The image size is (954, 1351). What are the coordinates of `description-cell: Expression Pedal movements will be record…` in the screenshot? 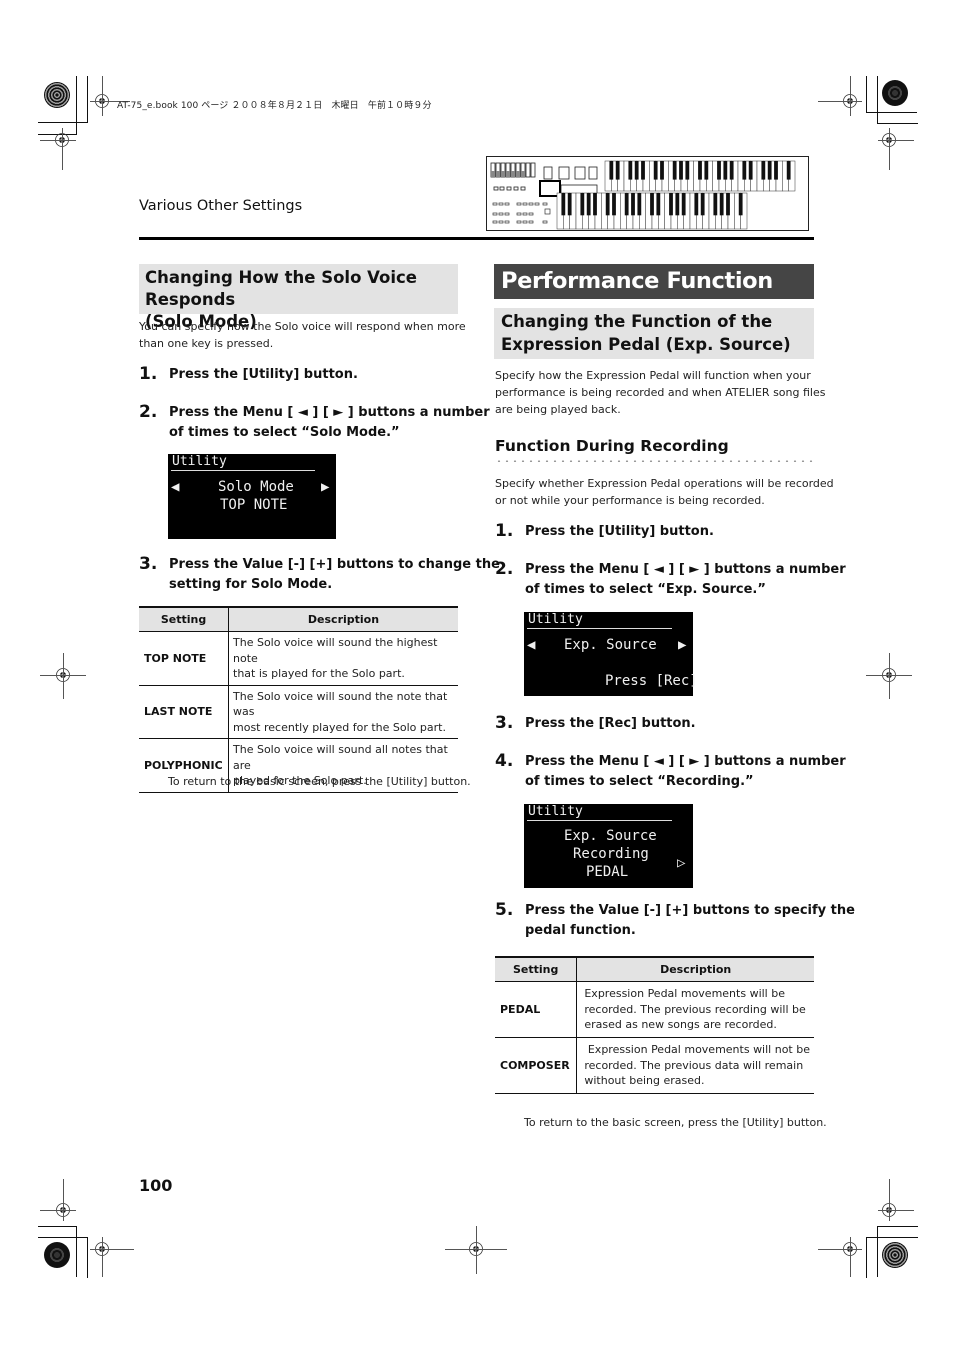 It's located at (695, 1009).